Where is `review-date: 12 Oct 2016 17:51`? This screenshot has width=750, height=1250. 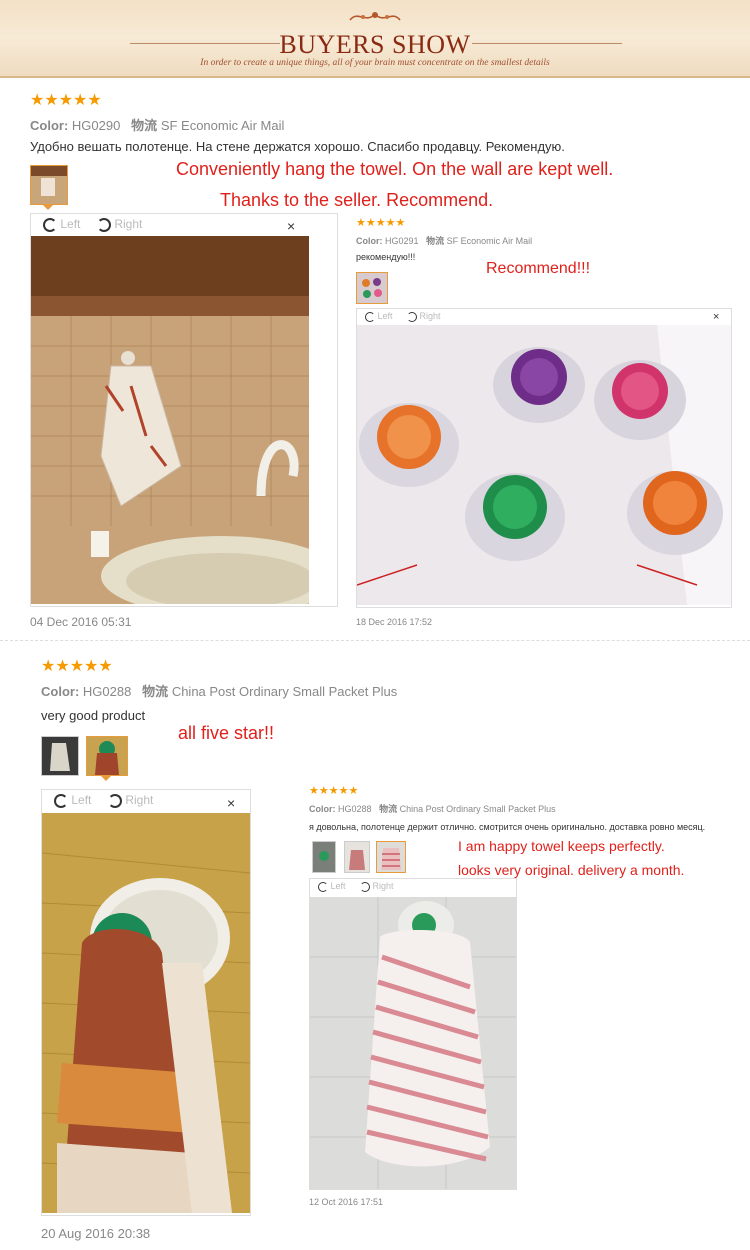 review-date: 12 Oct 2016 17:51 is located at coordinates (346, 1202).